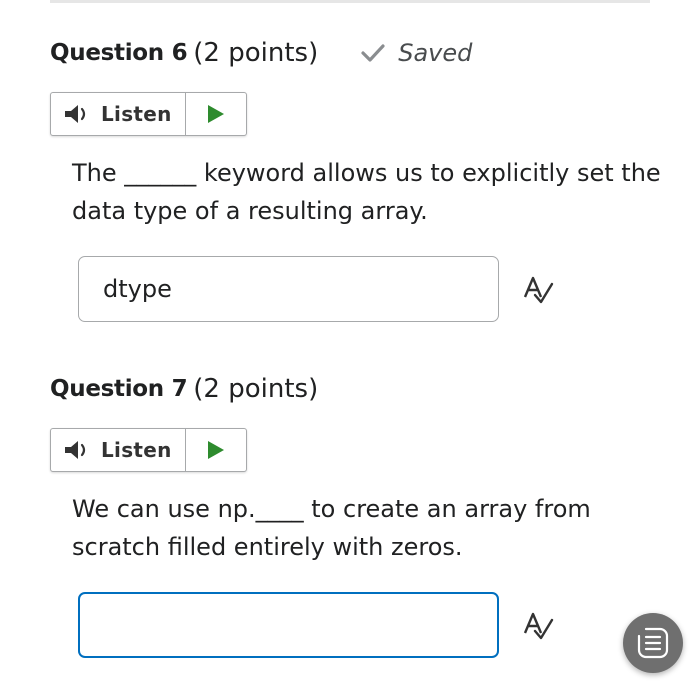 The width and height of the screenshot is (700, 687). What do you see at coordinates (119, 389) in the screenshot?
I see `question-title: Question 7` at bounding box center [119, 389].